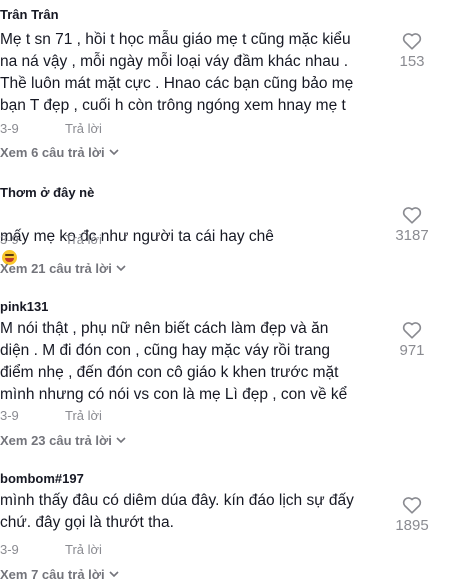 Image resolution: width=450 pixels, height=583 pixels. I want to click on like-button: 971, so click(412, 340).